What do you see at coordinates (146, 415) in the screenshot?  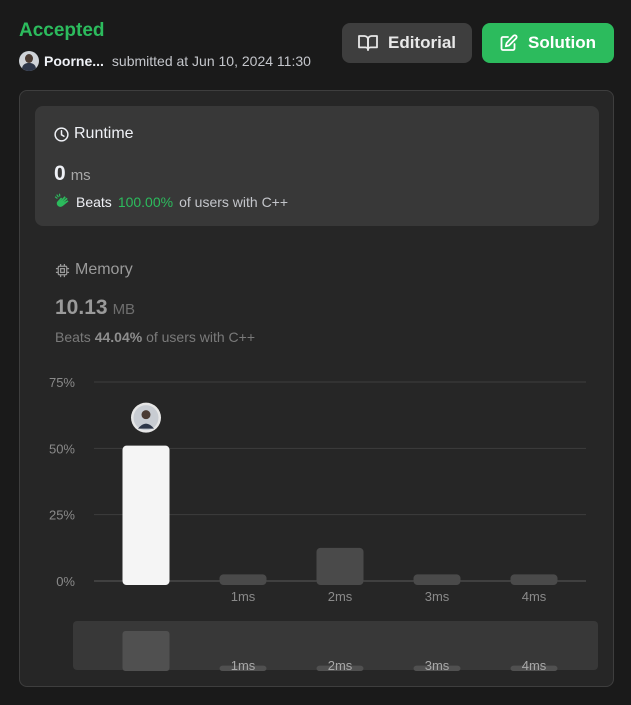 I see `avatar-head` at bounding box center [146, 415].